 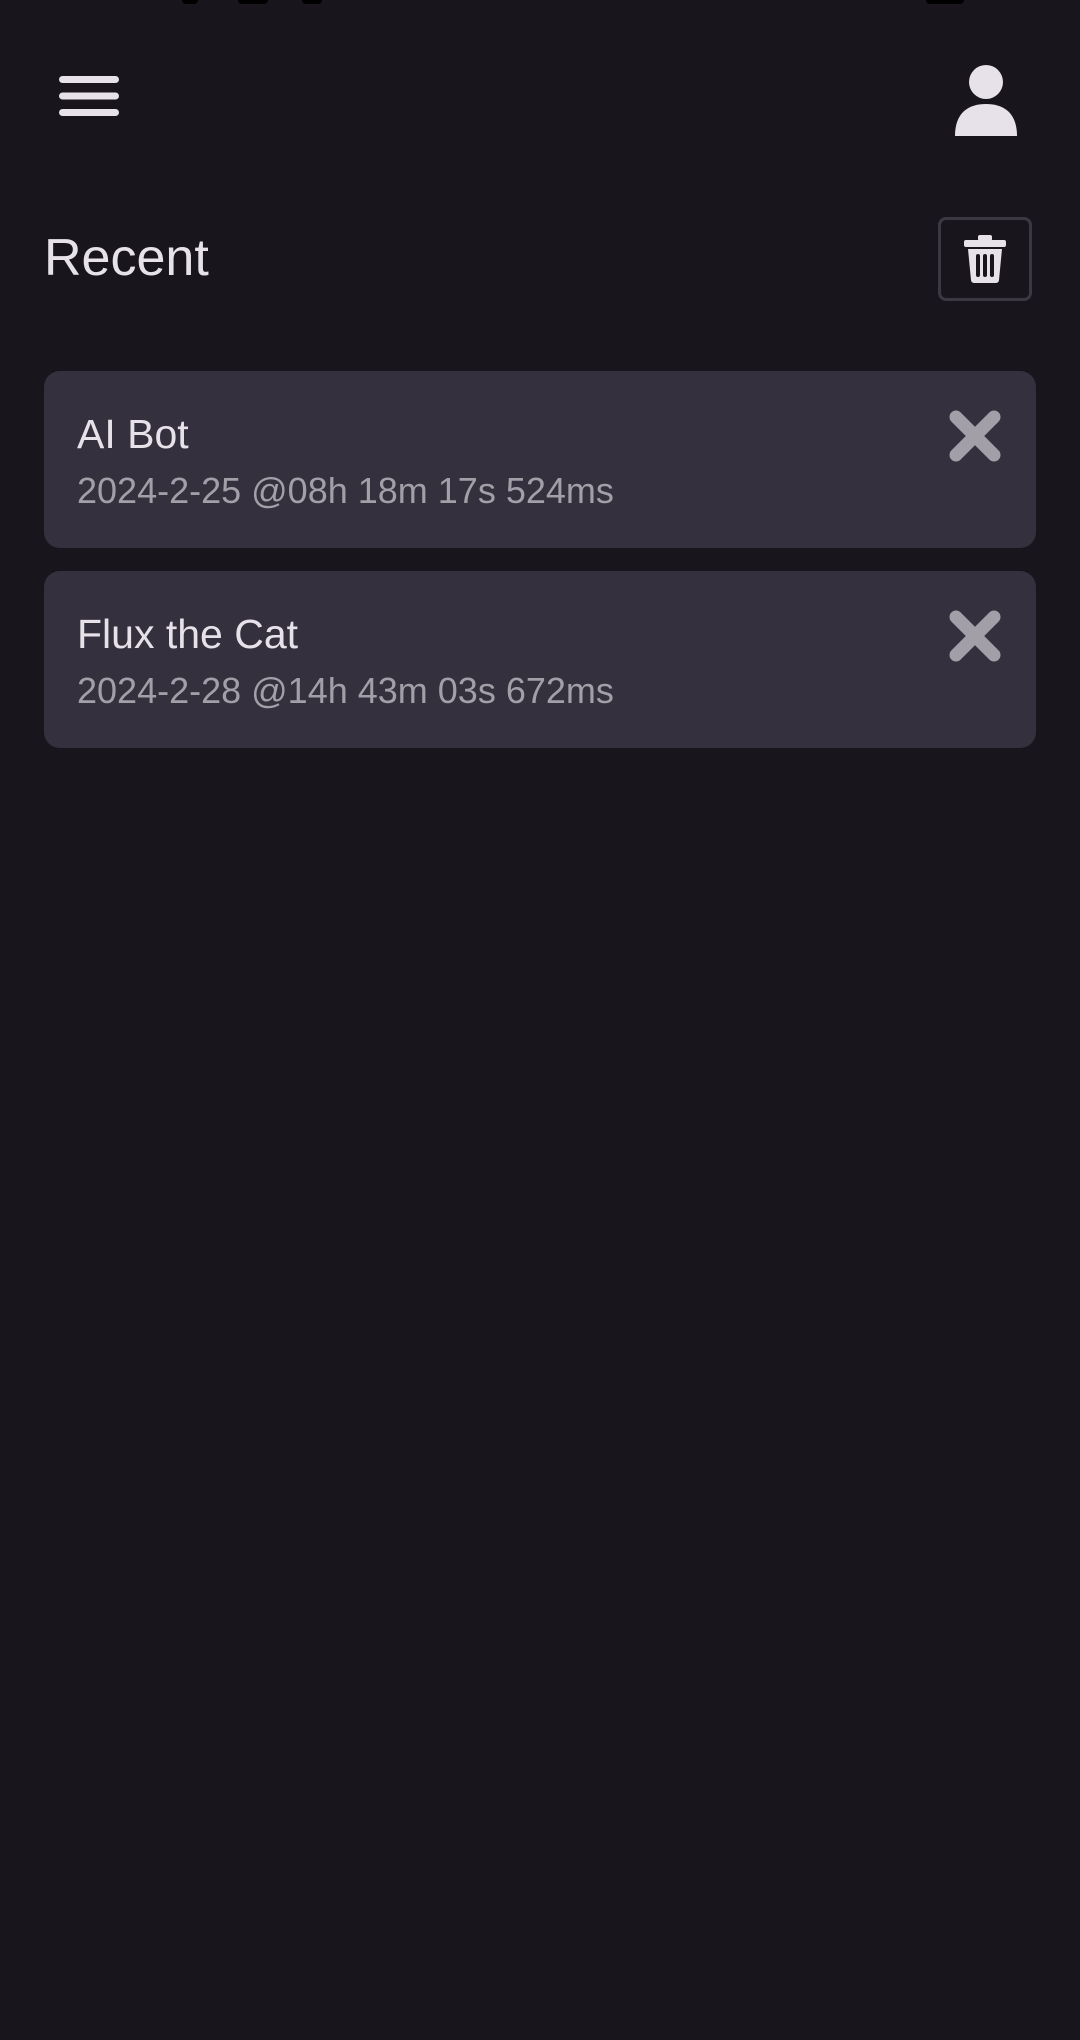 What do you see at coordinates (540, 262) in the screenshot?
I see `recent-header: Recent` at bounding box center [540, 262].